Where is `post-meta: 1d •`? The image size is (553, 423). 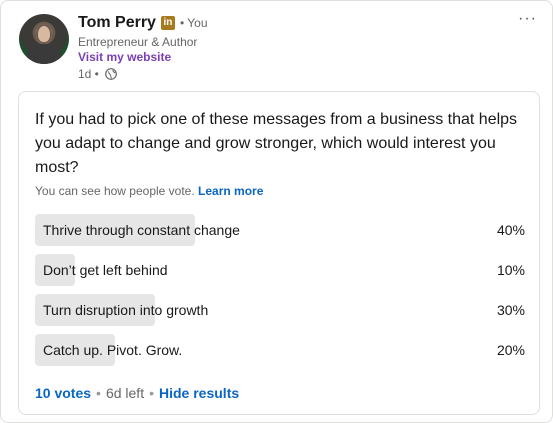 post-meta: 1d • is located at coordinates (97, 74).